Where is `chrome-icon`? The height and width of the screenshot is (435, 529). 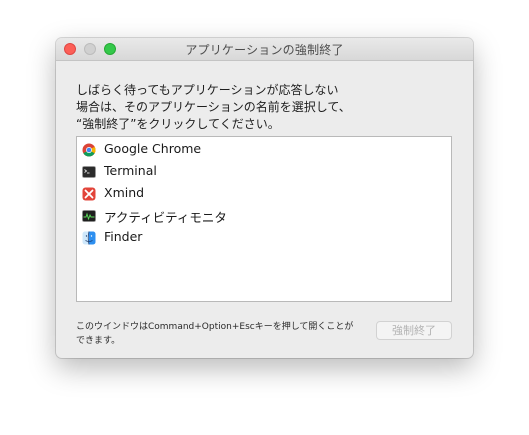 chrome-icon is located at coordinates (89, 150).